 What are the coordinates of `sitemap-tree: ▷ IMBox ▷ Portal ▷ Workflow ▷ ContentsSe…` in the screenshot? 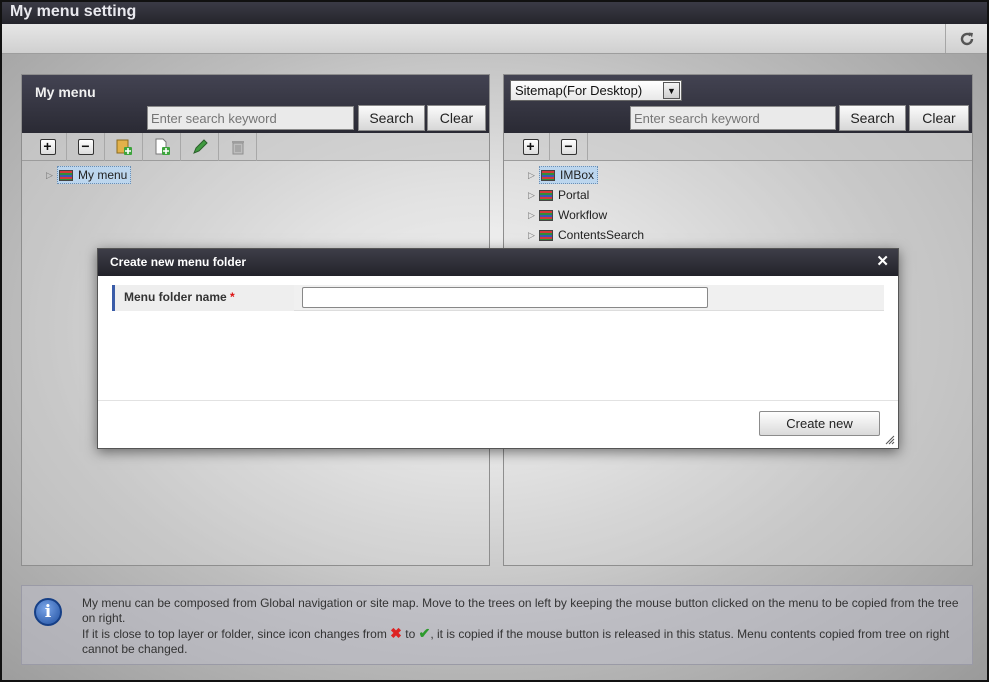 It's located at (738, 205).